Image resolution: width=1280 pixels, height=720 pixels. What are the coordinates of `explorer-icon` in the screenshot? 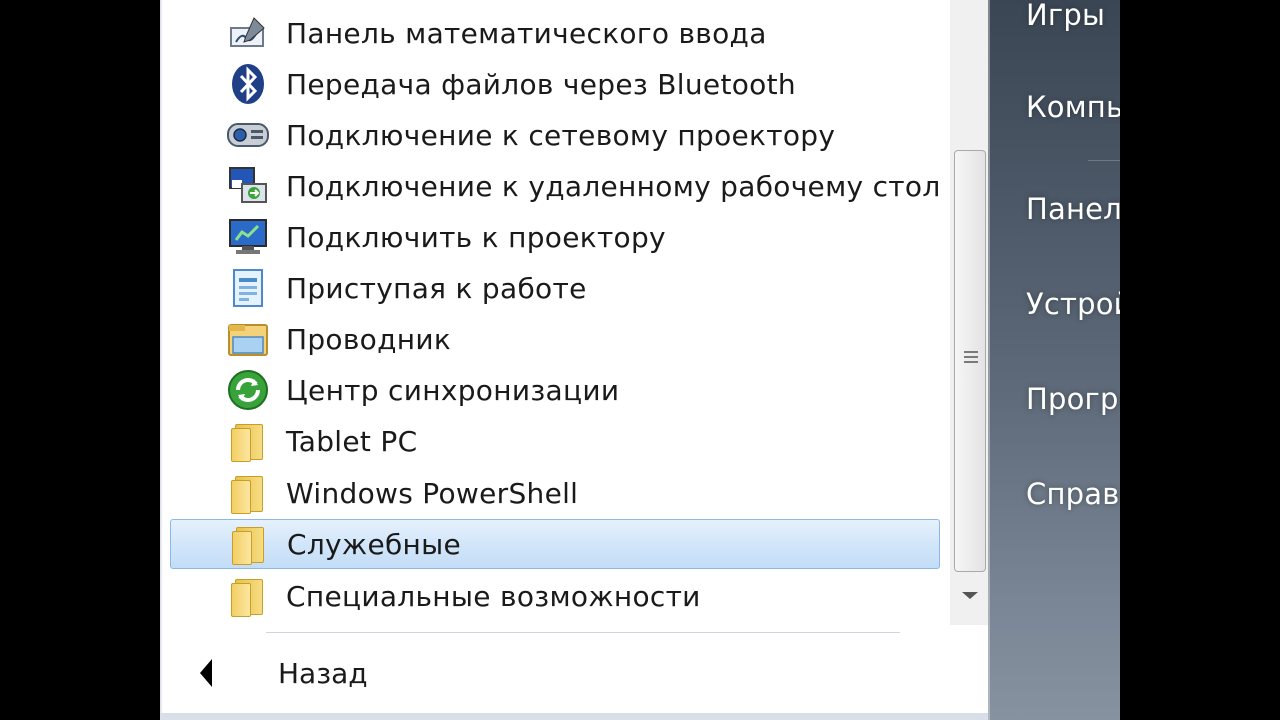 It's located at (248, 339).